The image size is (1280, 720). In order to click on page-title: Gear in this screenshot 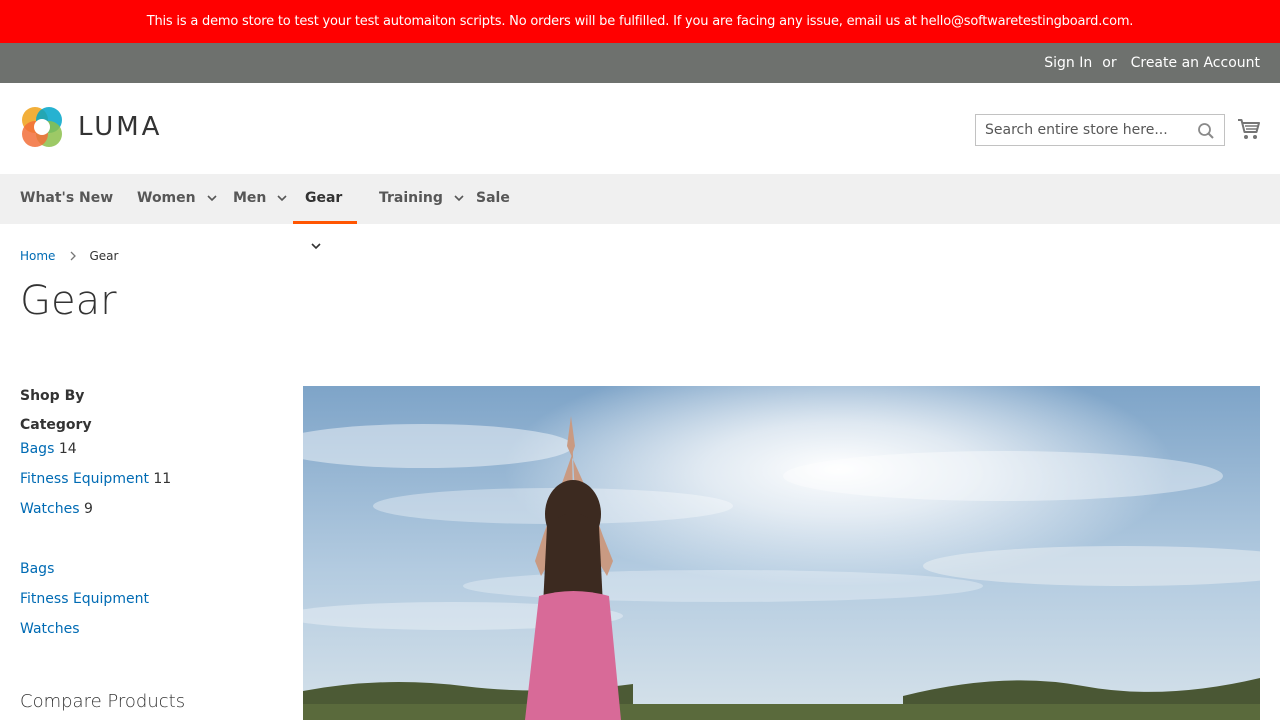, I will do `click(68, 301)`.